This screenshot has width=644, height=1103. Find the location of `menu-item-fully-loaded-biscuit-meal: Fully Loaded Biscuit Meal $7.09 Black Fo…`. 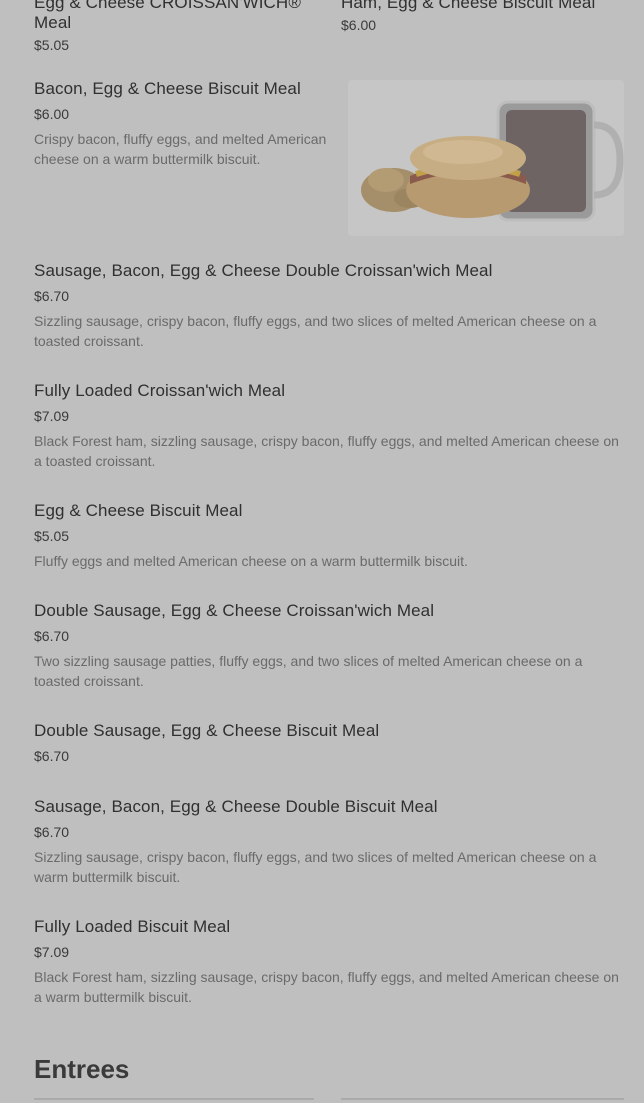

menu-item-fully-loaded-biscuit-meal: Fully Loaded Biscuit Meal $7.09 Black Fo… is located at coordinates (329, 962).